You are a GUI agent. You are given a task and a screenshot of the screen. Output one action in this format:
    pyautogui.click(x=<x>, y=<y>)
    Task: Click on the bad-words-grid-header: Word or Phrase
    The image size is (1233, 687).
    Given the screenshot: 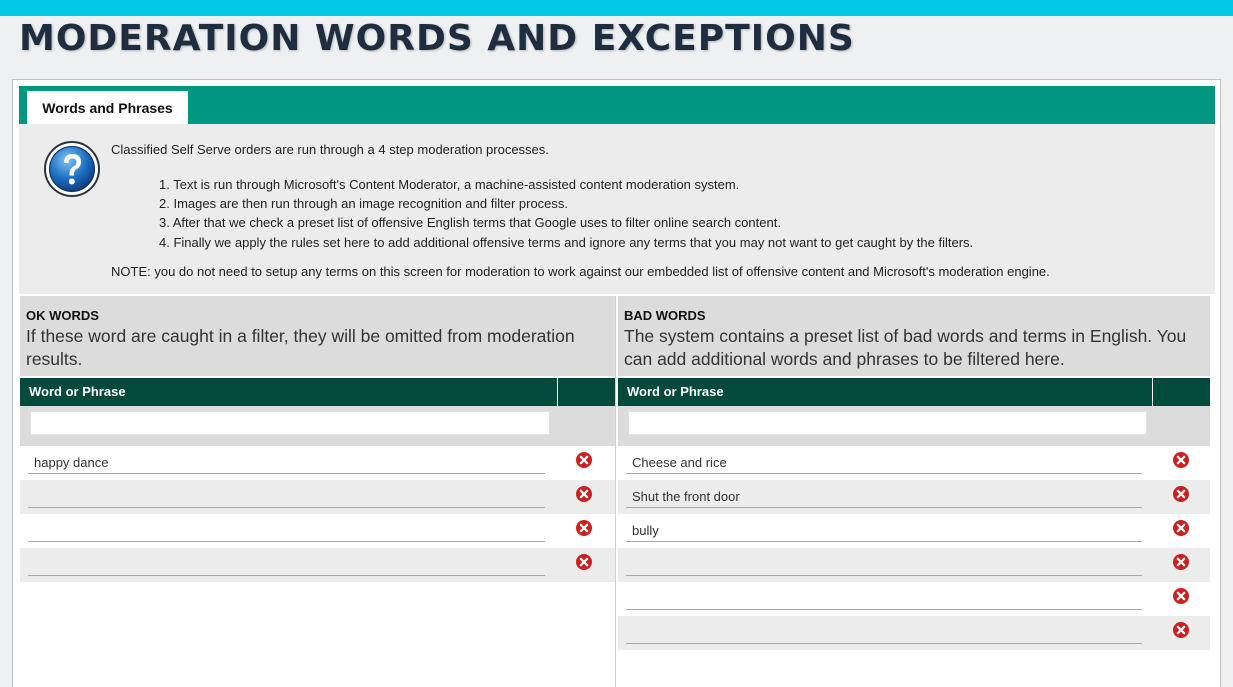 What is the action you would take?
    pyautogui.click(x=914, y=392)
    